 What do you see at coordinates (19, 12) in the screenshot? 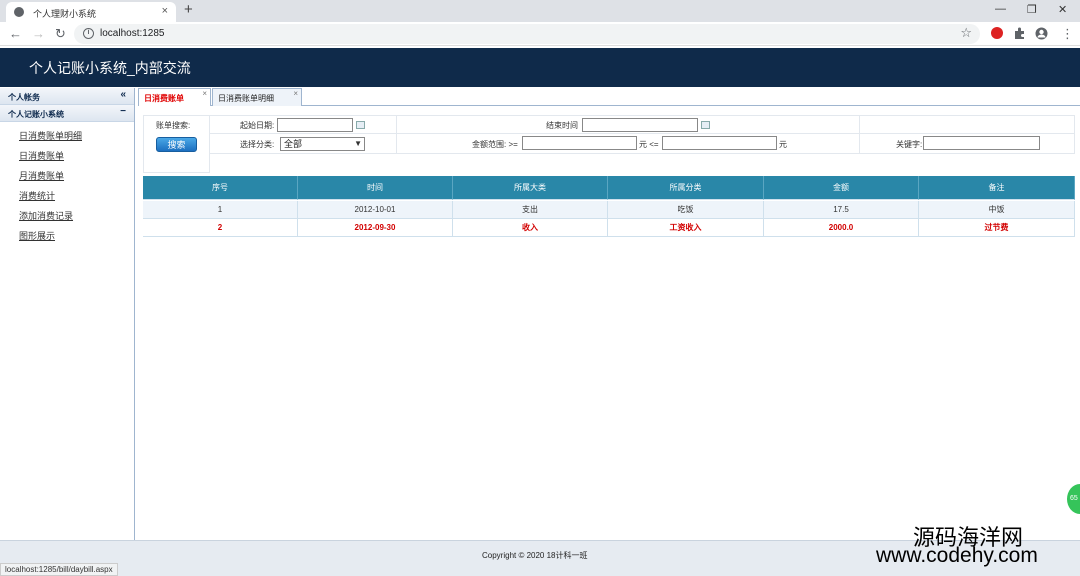
I see `globe-icon` at bounding box center [19, 12].